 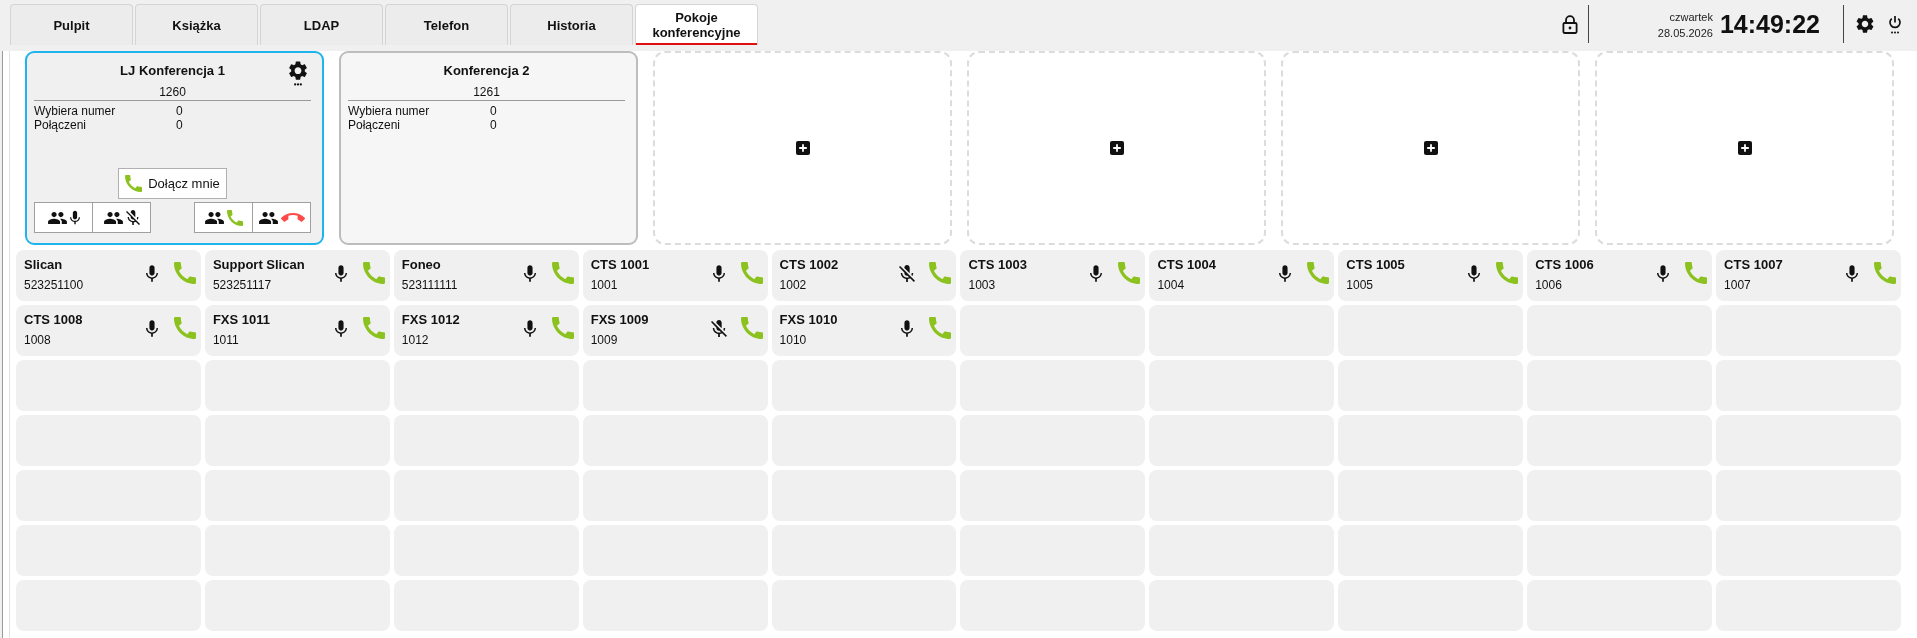 What do you see at coordinates (1769, 24) in the screenshot?
I see `clock-time: 14:49:22` at bounding box center [1769, 24].